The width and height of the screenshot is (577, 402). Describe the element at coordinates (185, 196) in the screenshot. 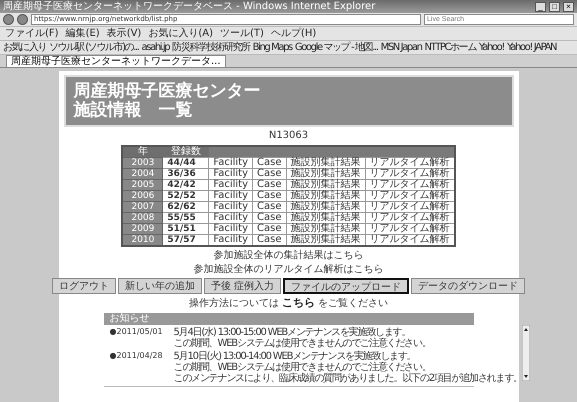

I see `count-cell: 52/52` at that location.